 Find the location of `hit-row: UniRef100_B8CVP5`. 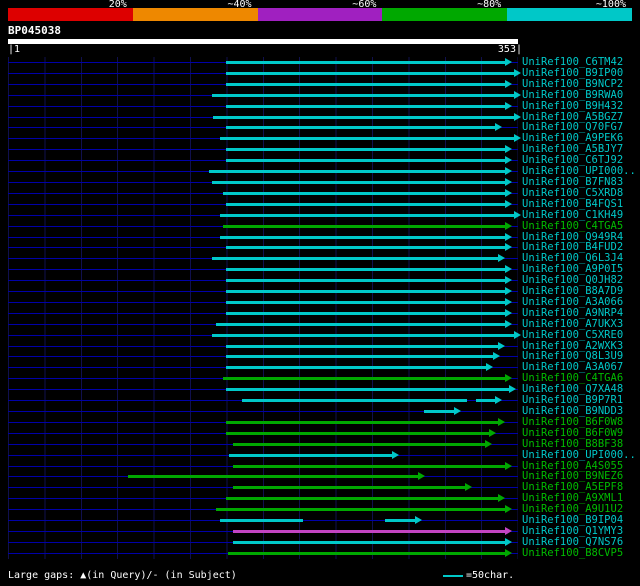

hit-row: UniRef100_B8CVP5 is located at coordinates (315, 553).